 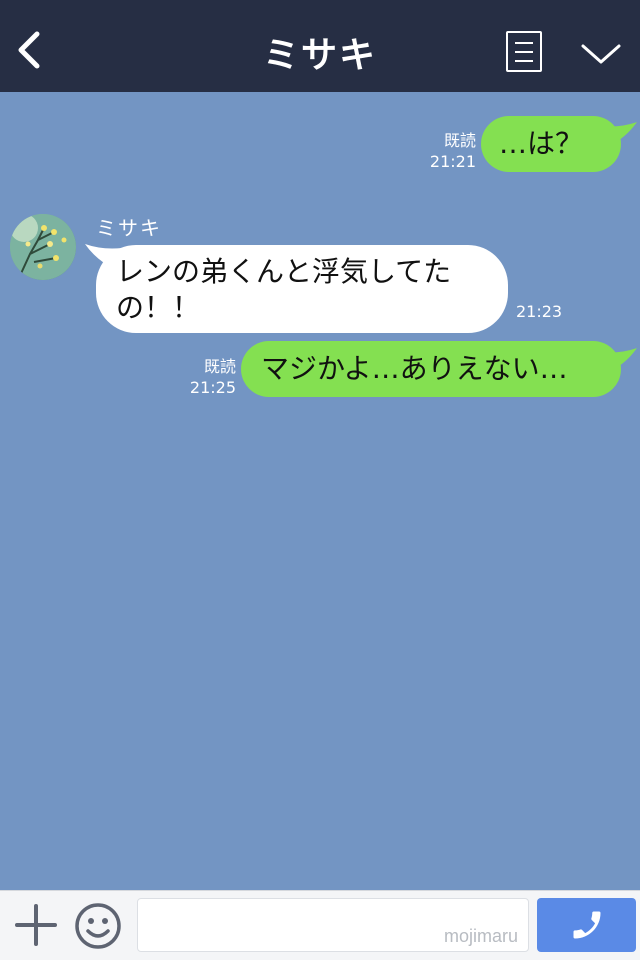 What do you see at coordinates (302, 289) in the screenshot?
I see `message-bubble-incoming: レンの弟くんと浮気してた の！！` at bounding box center [302, 289].